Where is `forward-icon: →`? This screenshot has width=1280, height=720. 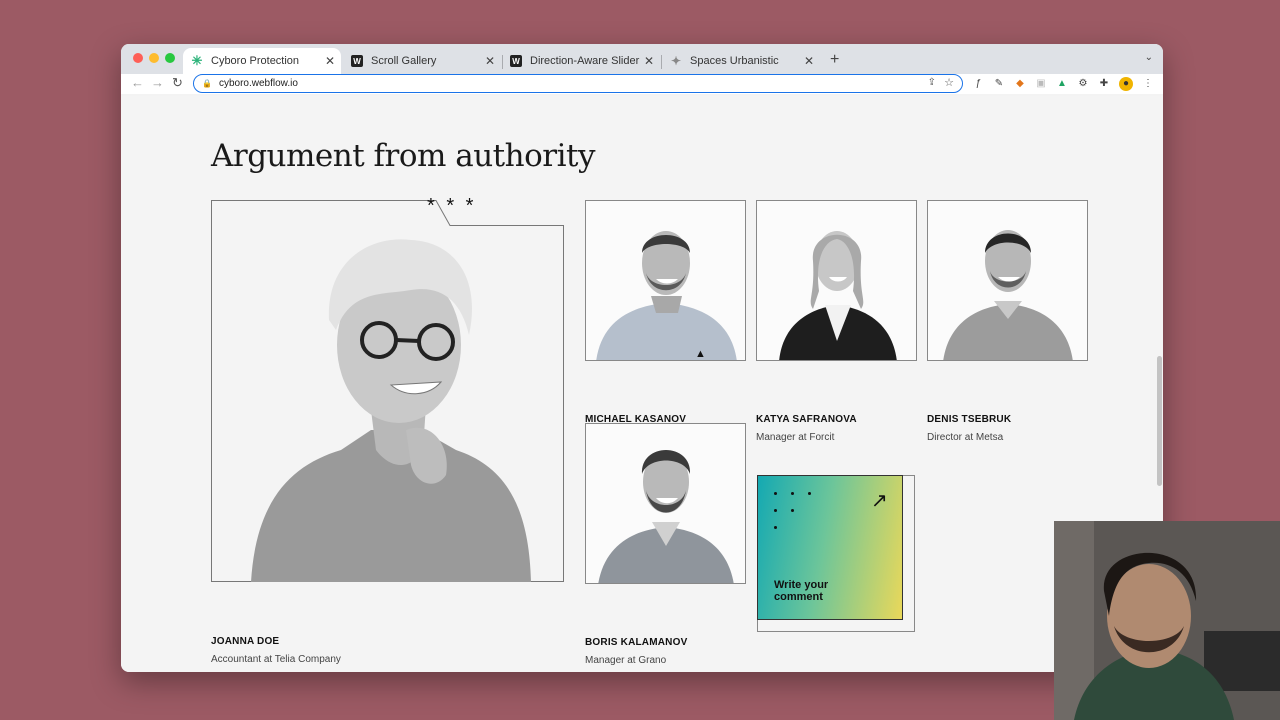
forward-icon: → is located at coordinates (157, 82).